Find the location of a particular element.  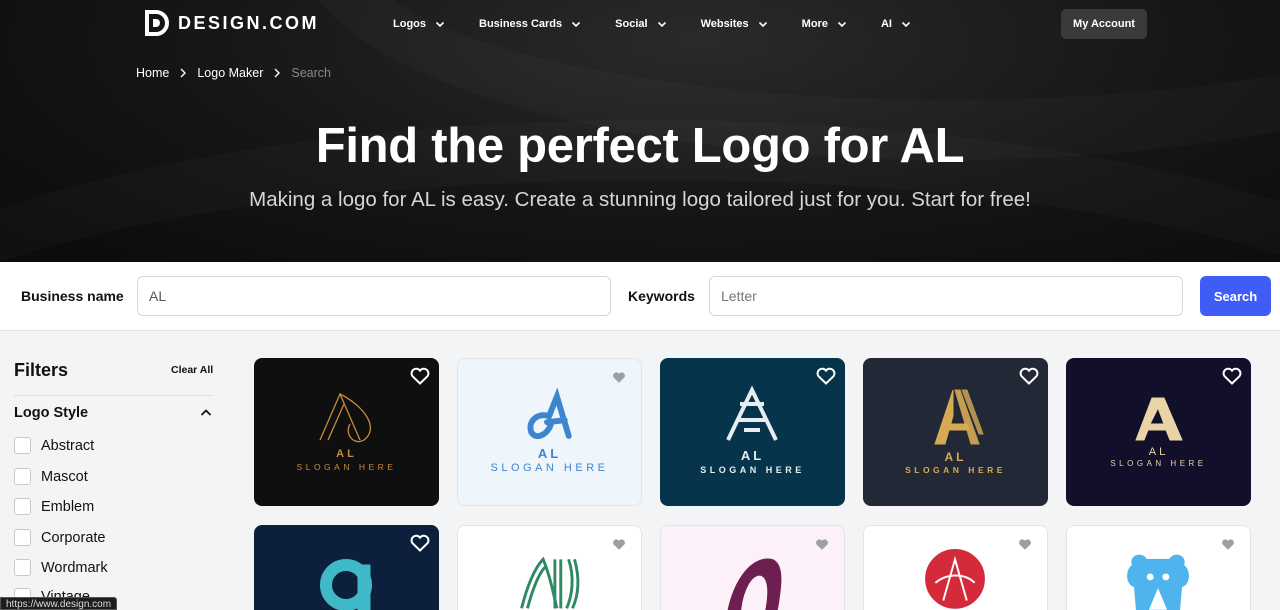

divider is located at coordinates (113, 395).